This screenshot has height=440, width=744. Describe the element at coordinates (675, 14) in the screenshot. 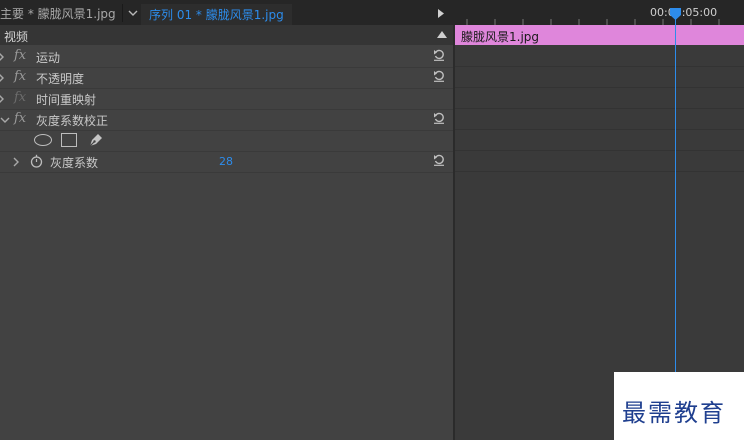

I see `playhead-icon` at that location.